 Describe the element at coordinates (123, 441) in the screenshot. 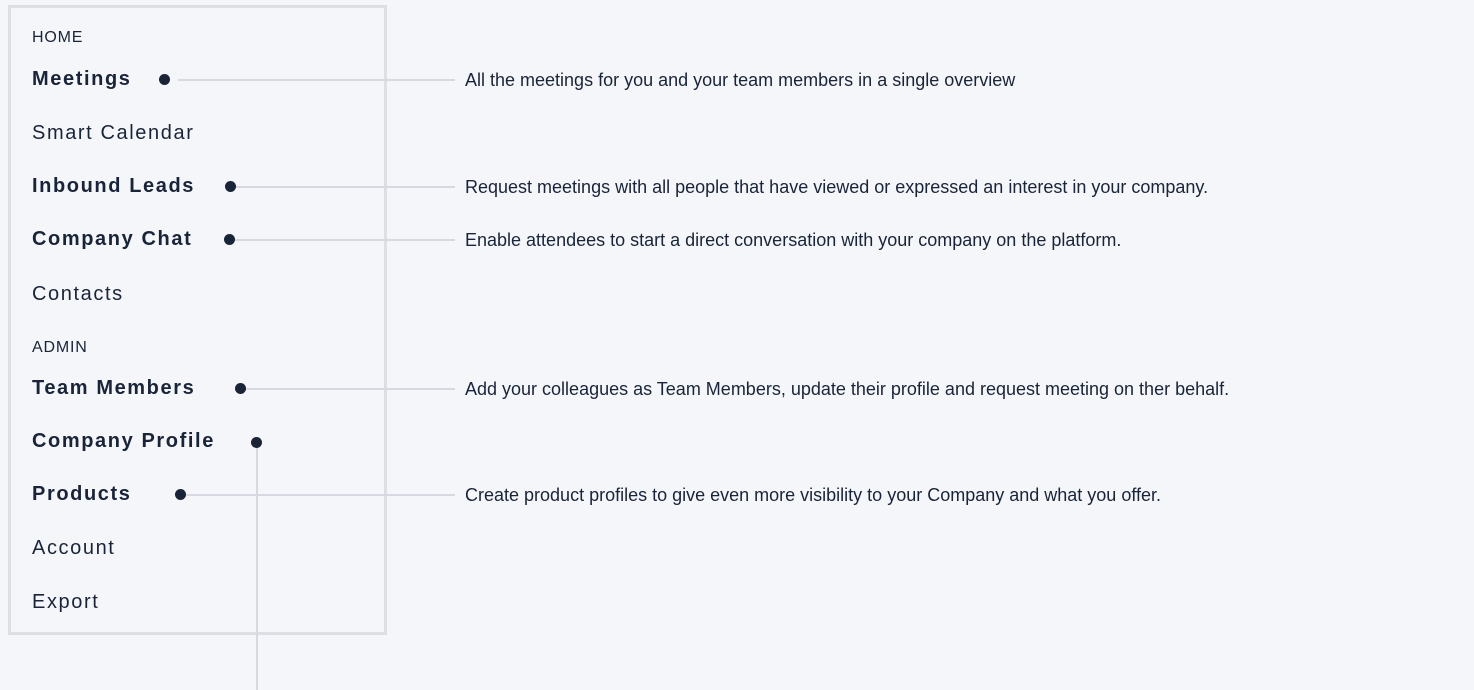

I see `sidebar-item-company-profile: Company Profile` at that location.